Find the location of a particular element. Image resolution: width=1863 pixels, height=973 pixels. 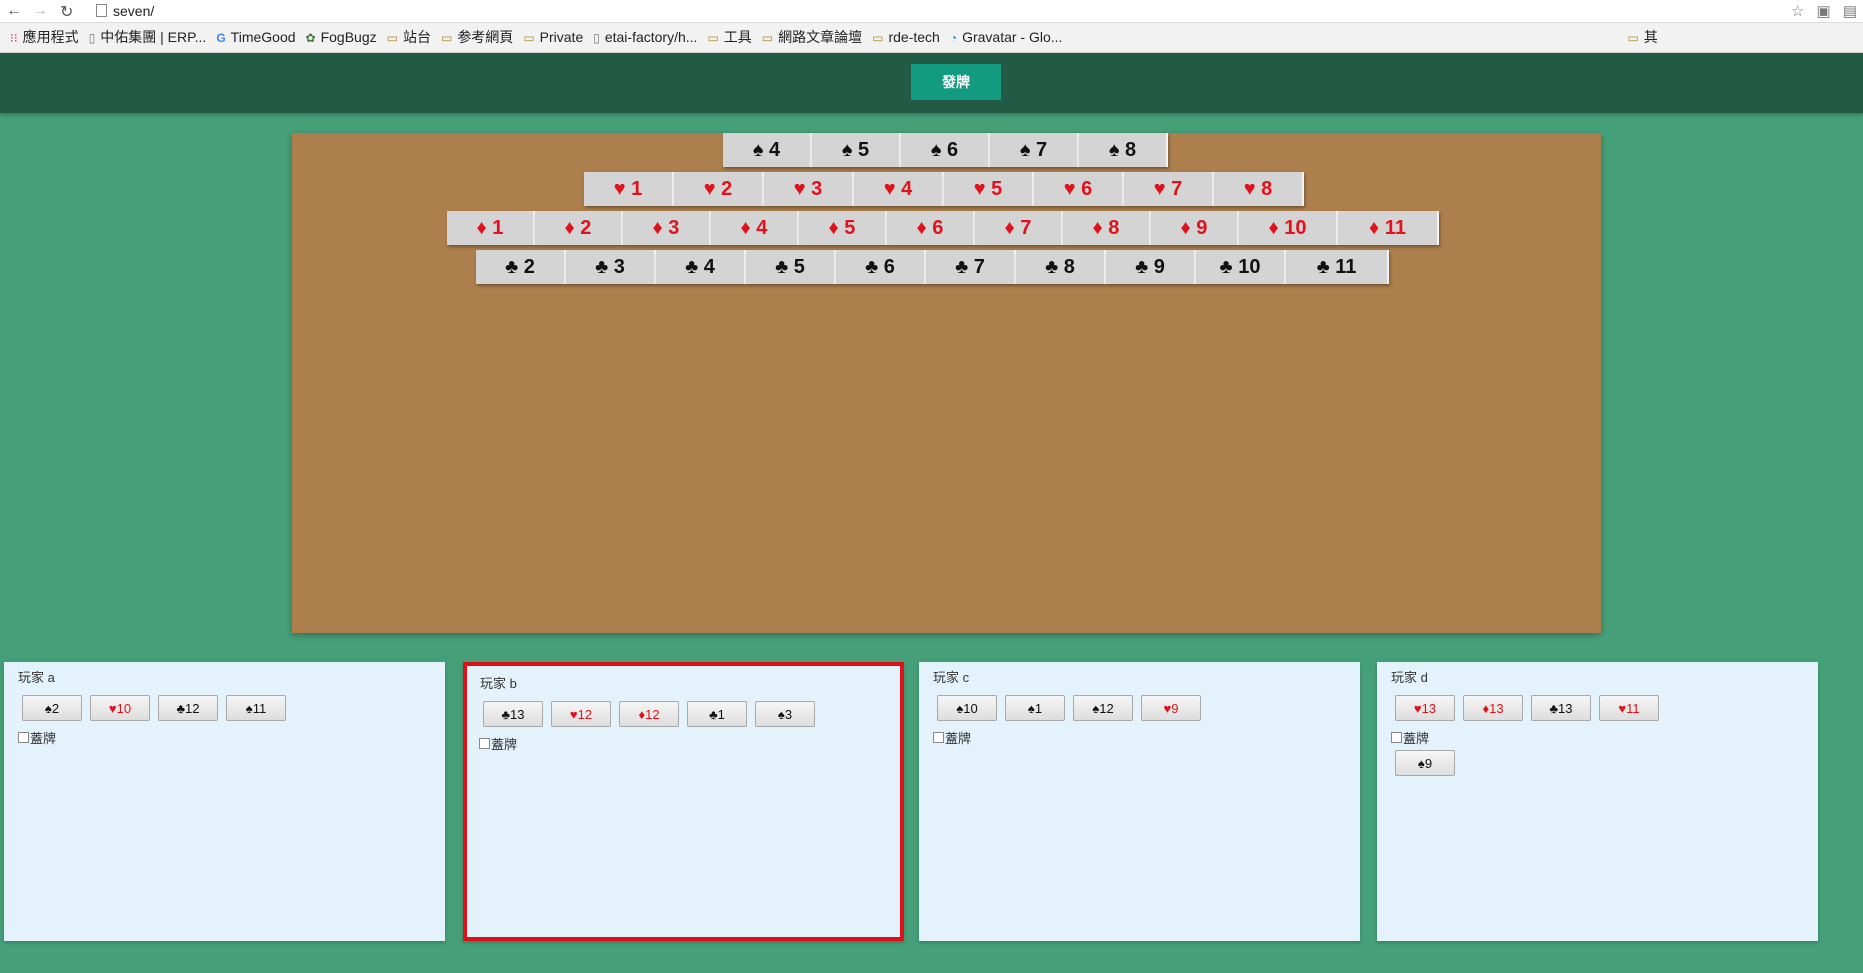

forward-icon: → is located at coordinates (40, 11).